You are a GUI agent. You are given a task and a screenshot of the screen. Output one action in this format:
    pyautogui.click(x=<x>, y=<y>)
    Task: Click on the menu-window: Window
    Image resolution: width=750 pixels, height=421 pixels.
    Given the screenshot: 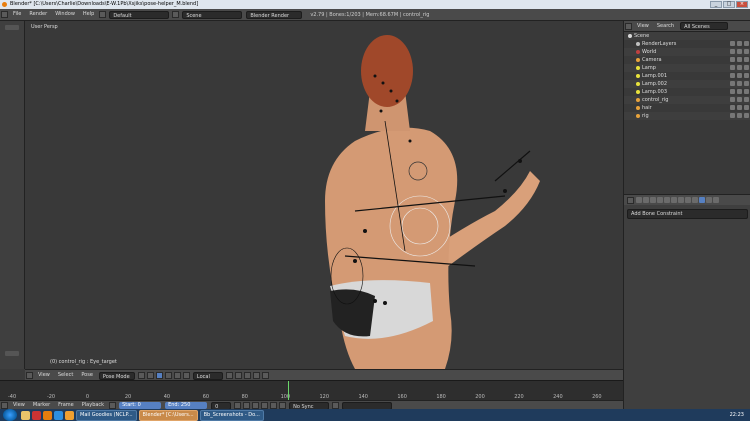 What is the action you would take?
    pyautogui.click(x=65, y=14)
    